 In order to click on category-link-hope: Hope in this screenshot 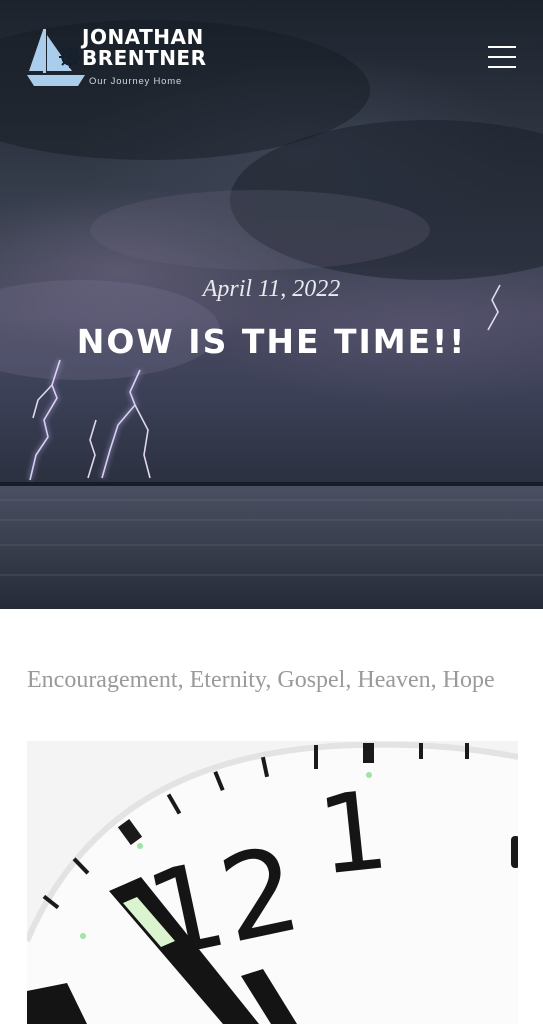, I will do `click(469, 680)`.